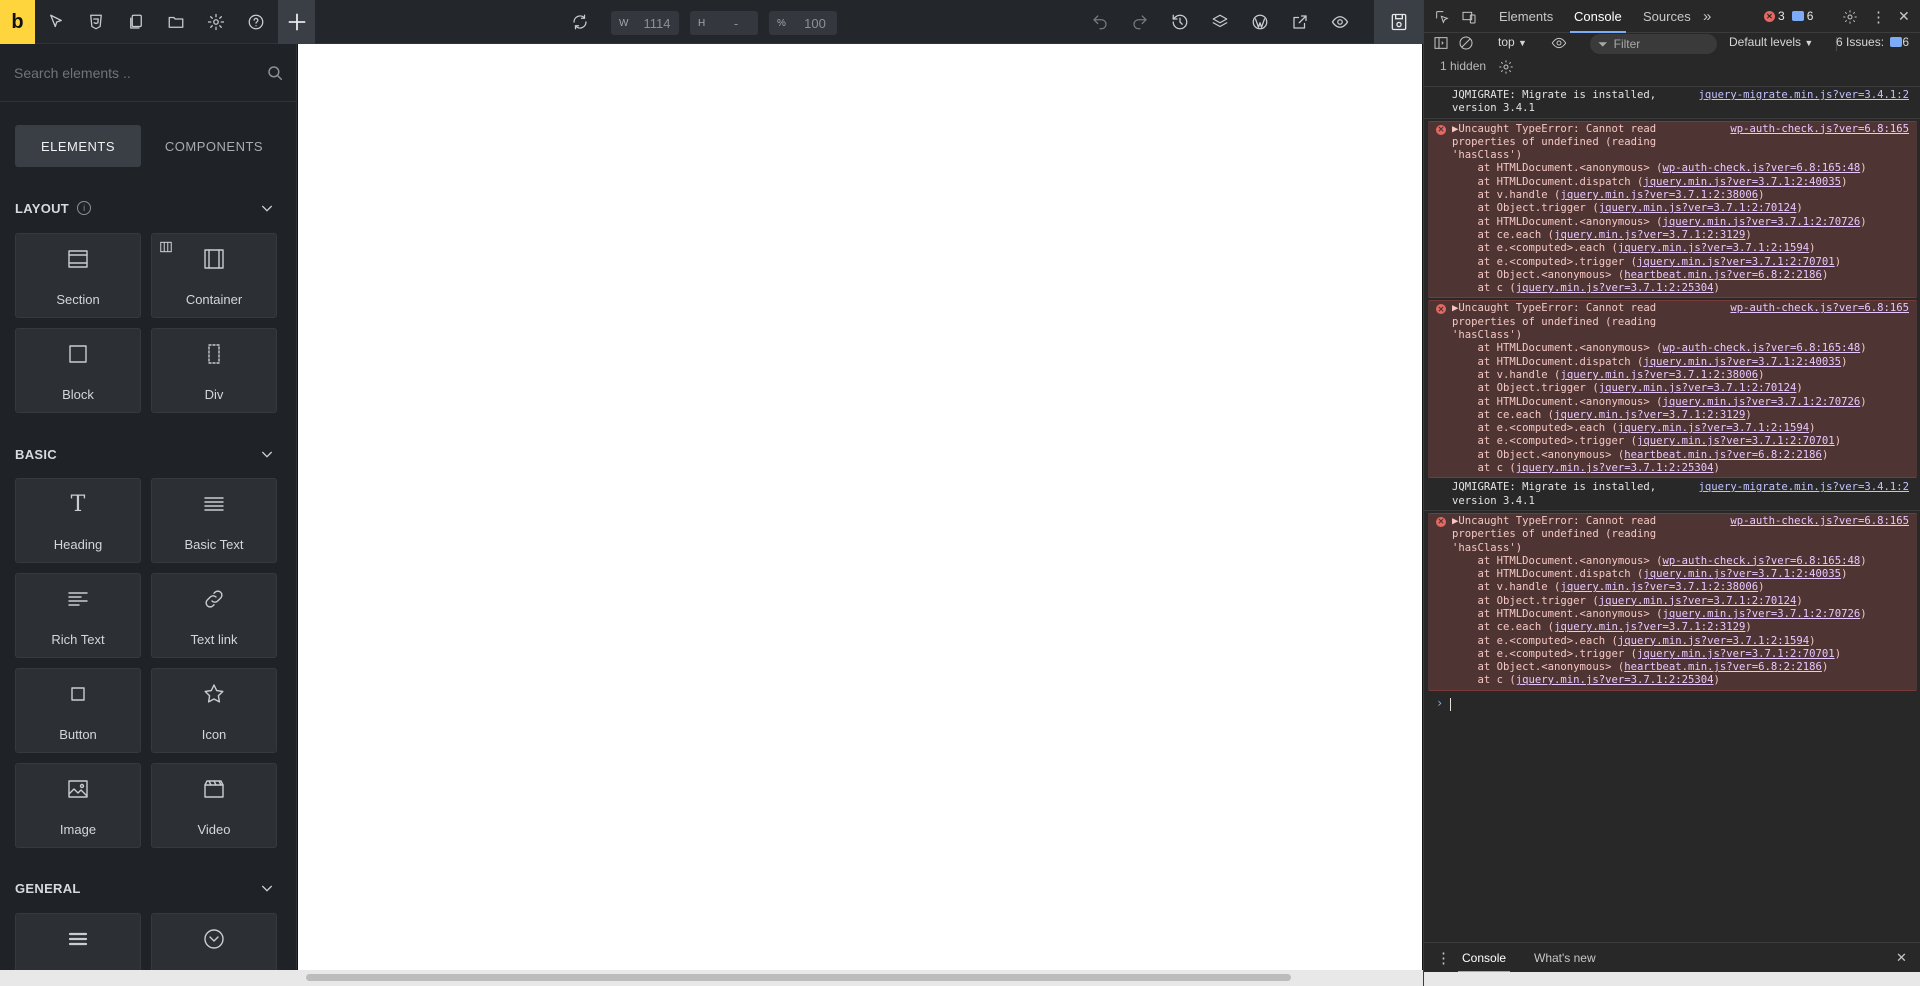 The width and height of the screenshot is (1920, 986). What do you see at coordinates (580, 22) in the screenshot?
I see `refresh-icon` at bounding box center [580, 22].